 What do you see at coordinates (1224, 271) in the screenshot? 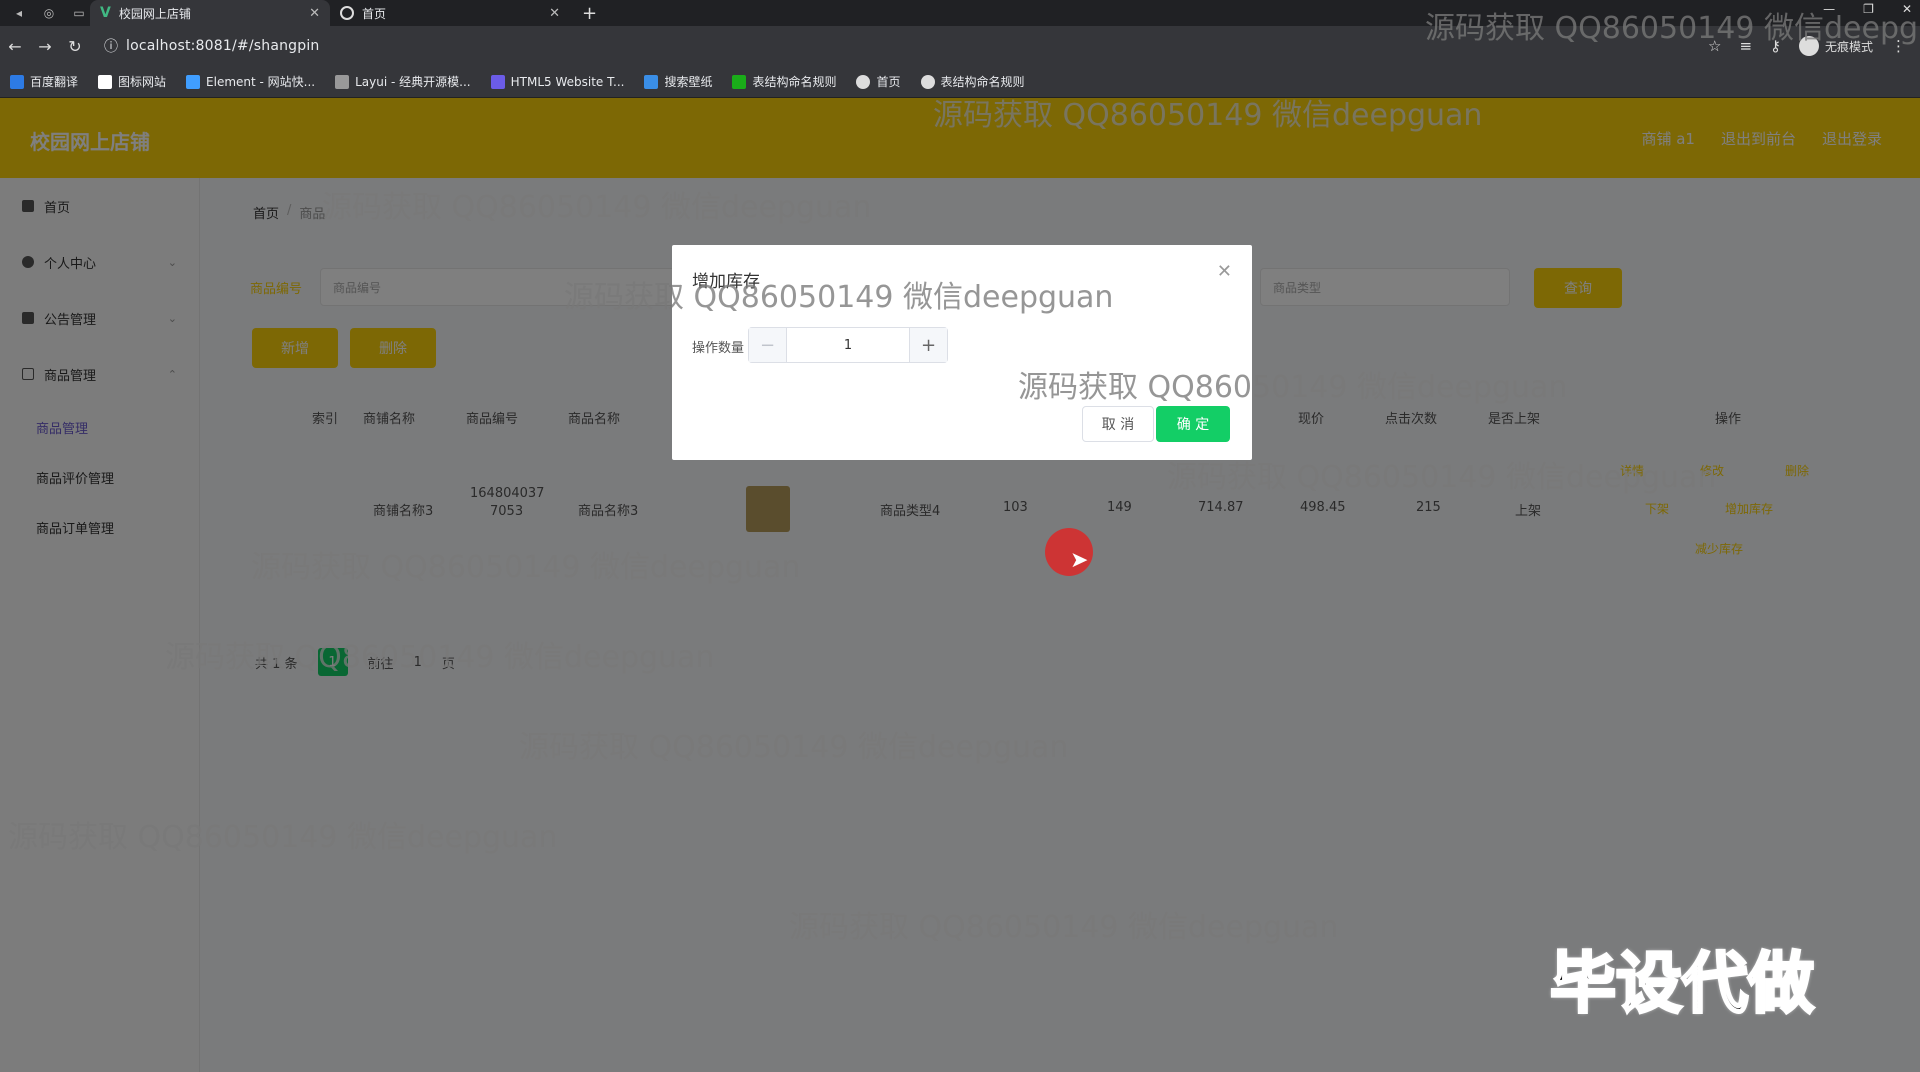
I see `close-icon: ✕` at bounding box center [1224, 271].